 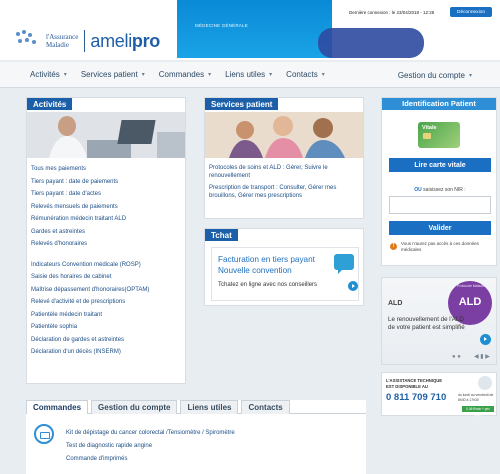 I want to click on logo-line1: l'Assurance, so click(x=62, y=37).